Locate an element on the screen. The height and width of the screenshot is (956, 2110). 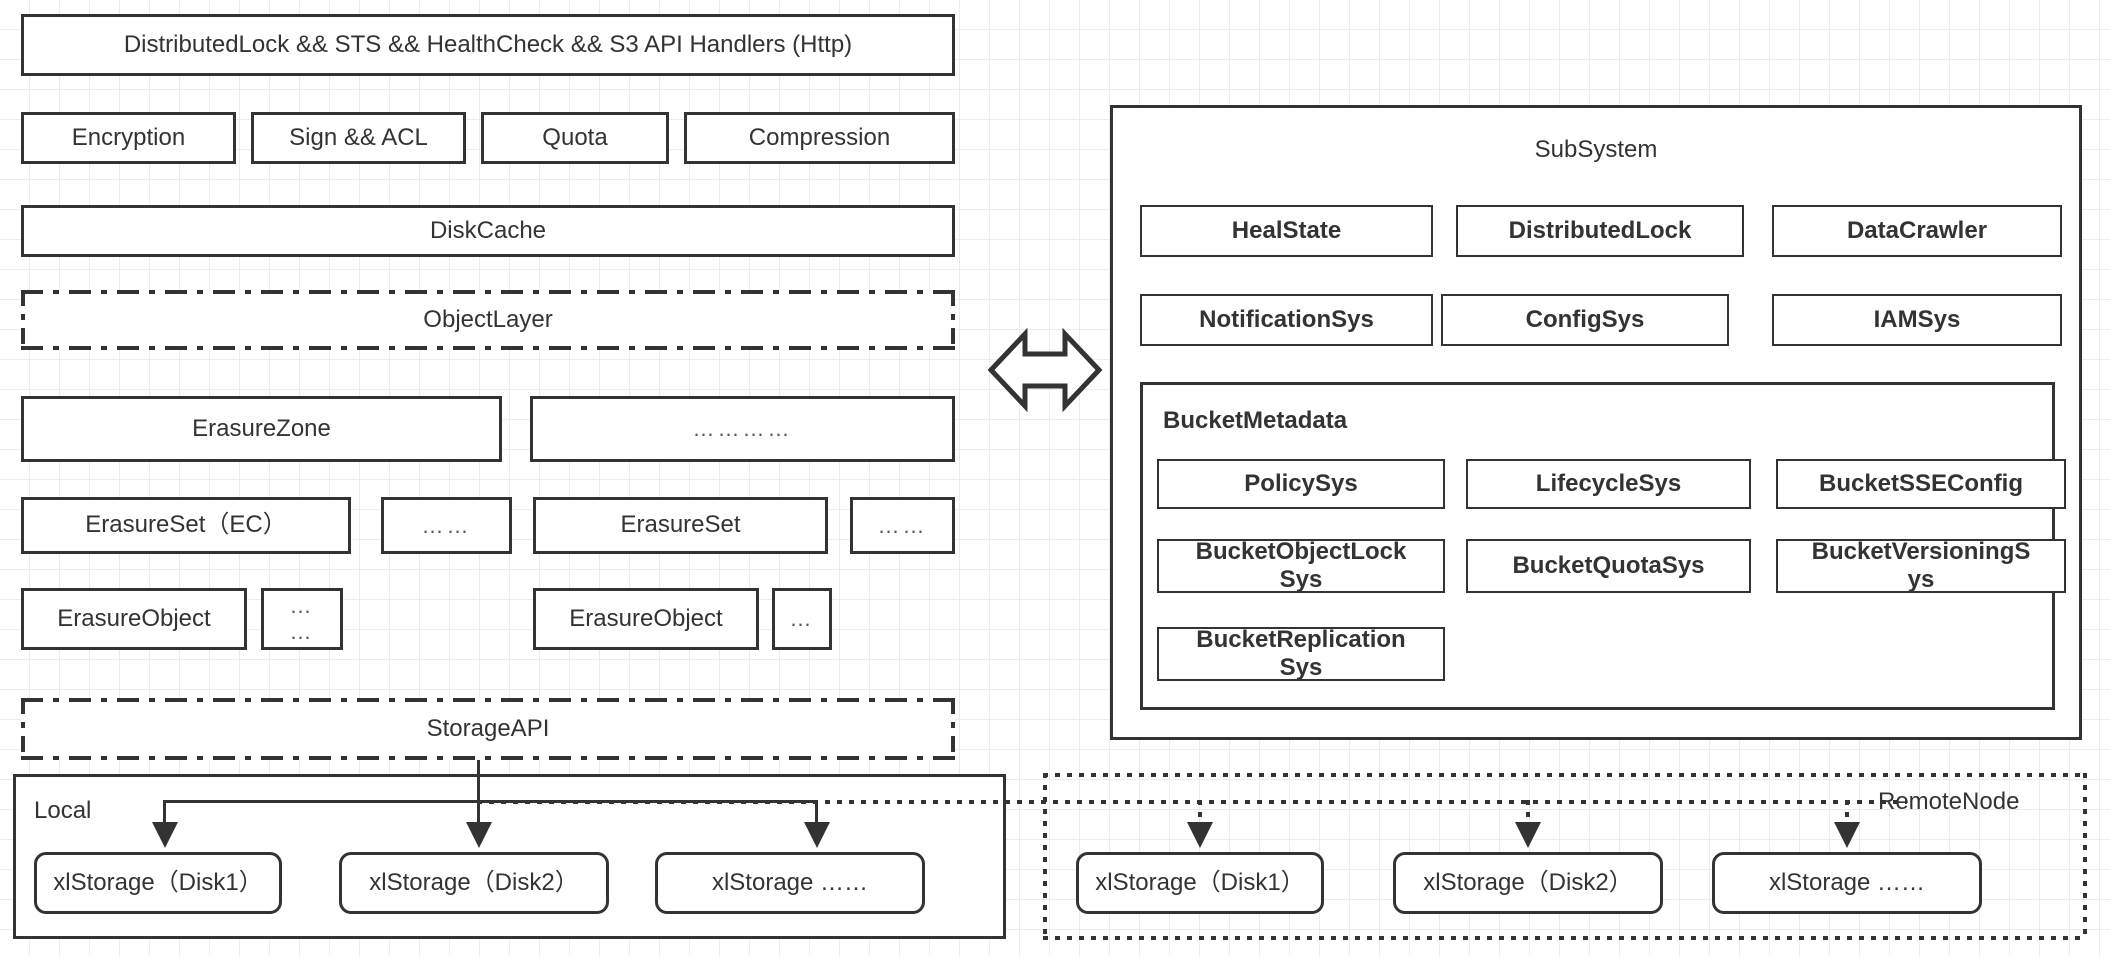
node-objectlayer: ObjectLayer is located at coordinates (488, 320).